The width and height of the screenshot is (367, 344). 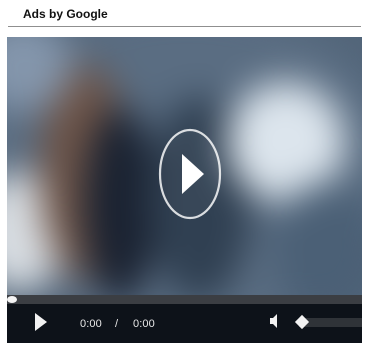 What do you see at coordinates (65, 14) in the screenshot?
I see `ad-label: Ads by Google` at bounding box center [65, 14].